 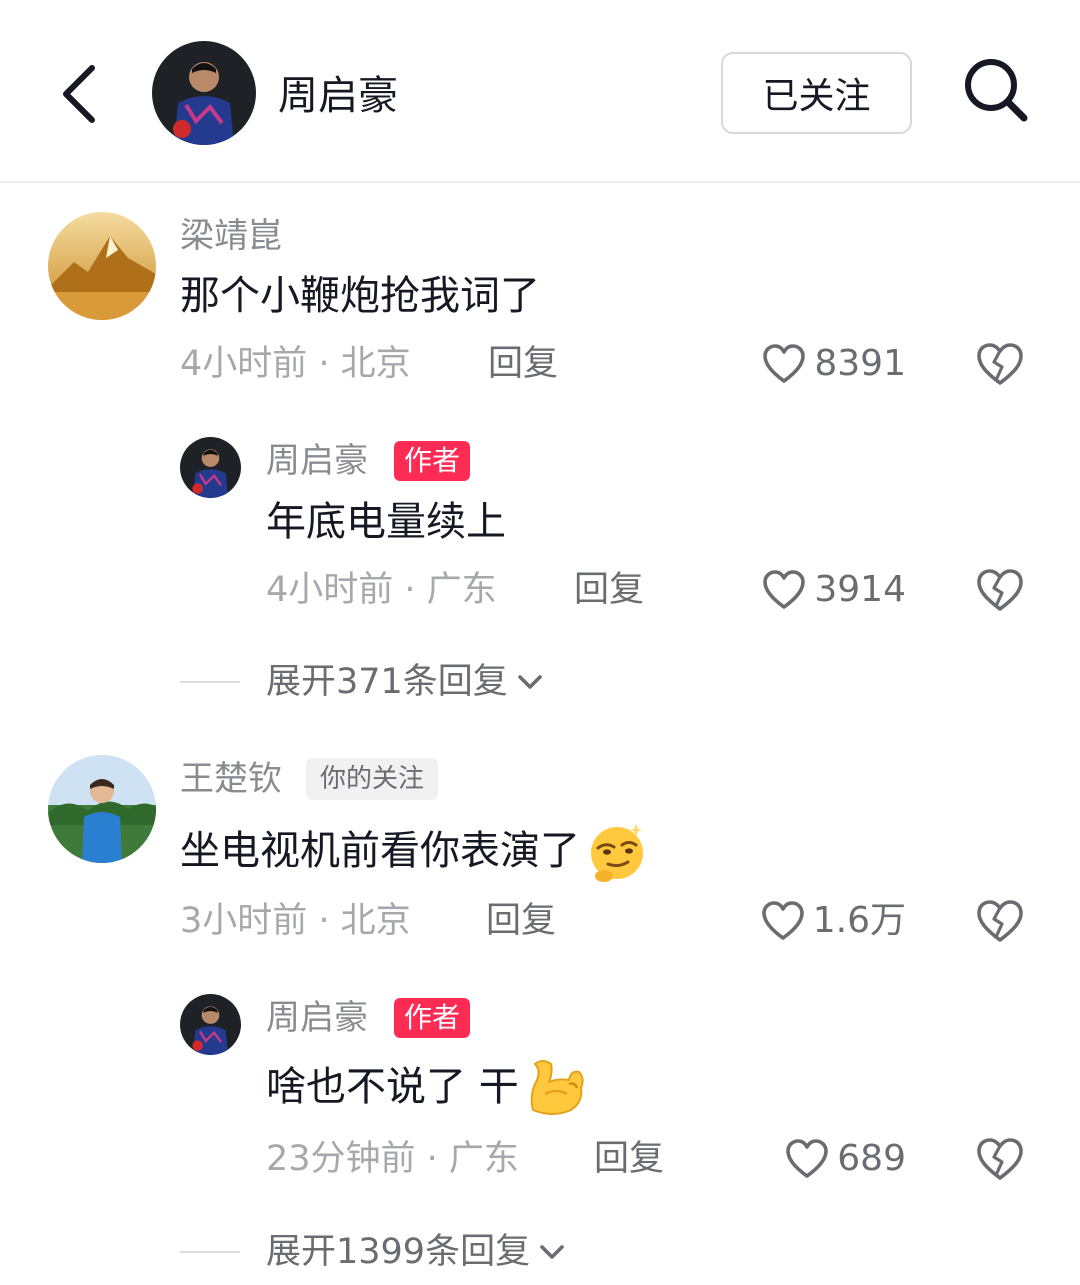 What do you see at coordinates (392, 1087) in the screenshot?
I see `reply-text-body: 啥也不说了 干` at bounding box center [392, 1087].